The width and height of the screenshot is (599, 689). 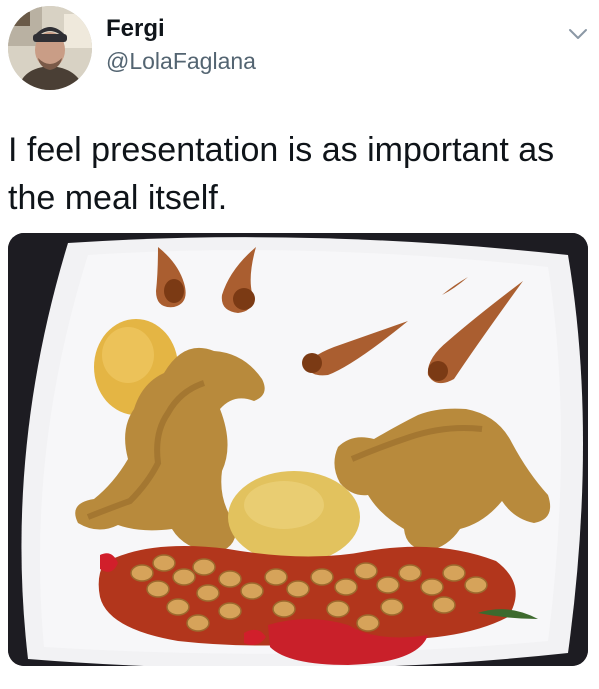 What do you see at coordinates (578, 34) in the screenshot?
I see `chevron-down-icon` at bounding box center [578, 34].